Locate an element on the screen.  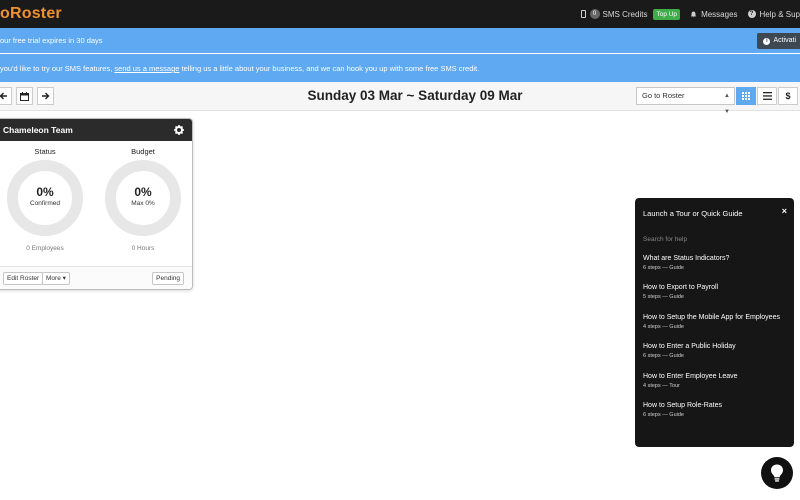
budget-percent: 0% is located at coordinates (143, 192).